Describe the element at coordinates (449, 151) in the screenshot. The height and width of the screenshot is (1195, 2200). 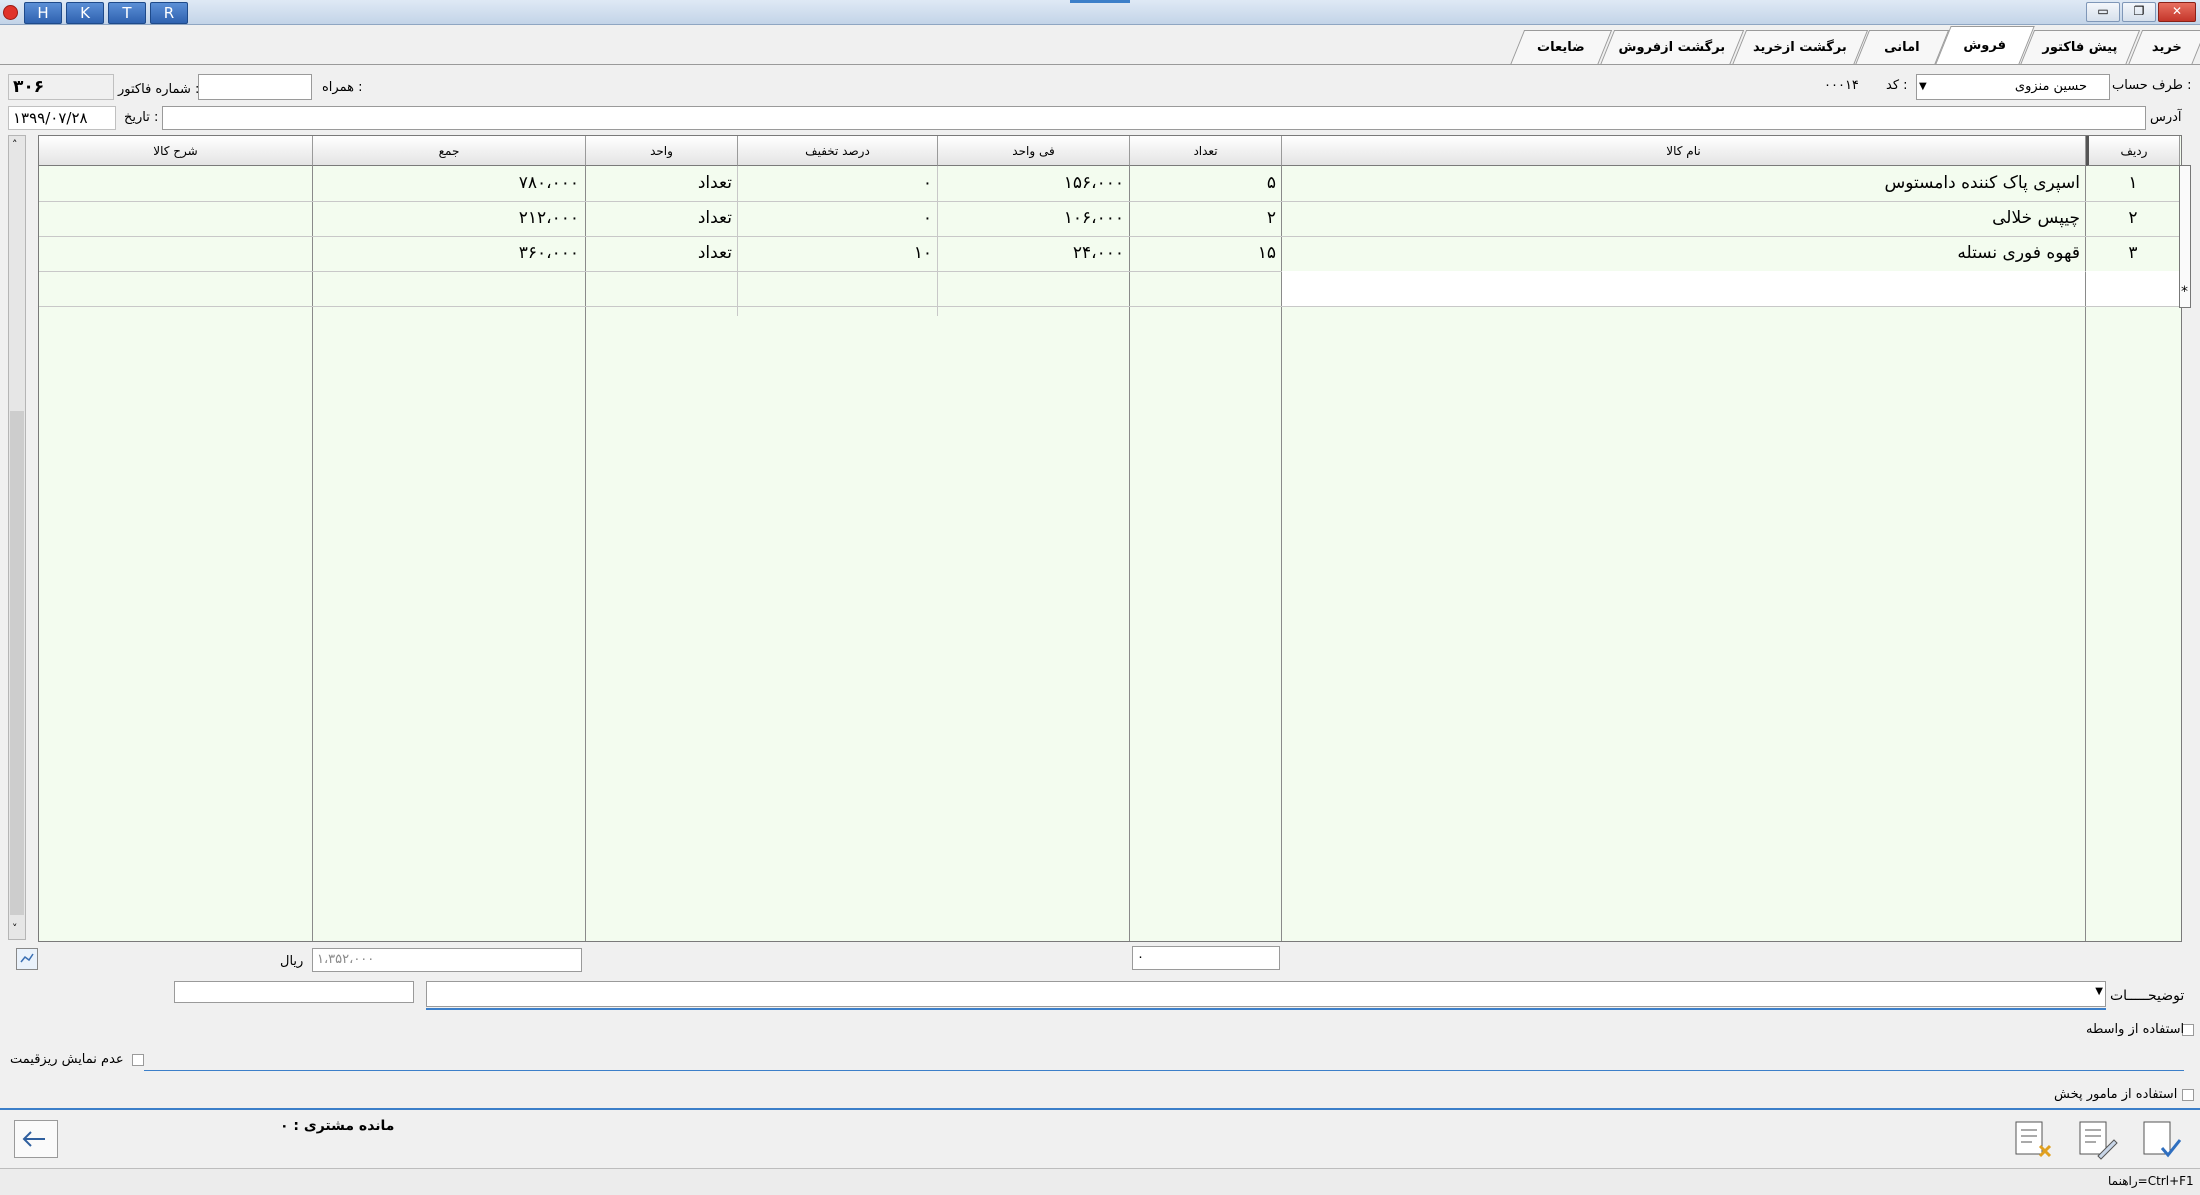
I see `col-header-total: جمع` at that location.